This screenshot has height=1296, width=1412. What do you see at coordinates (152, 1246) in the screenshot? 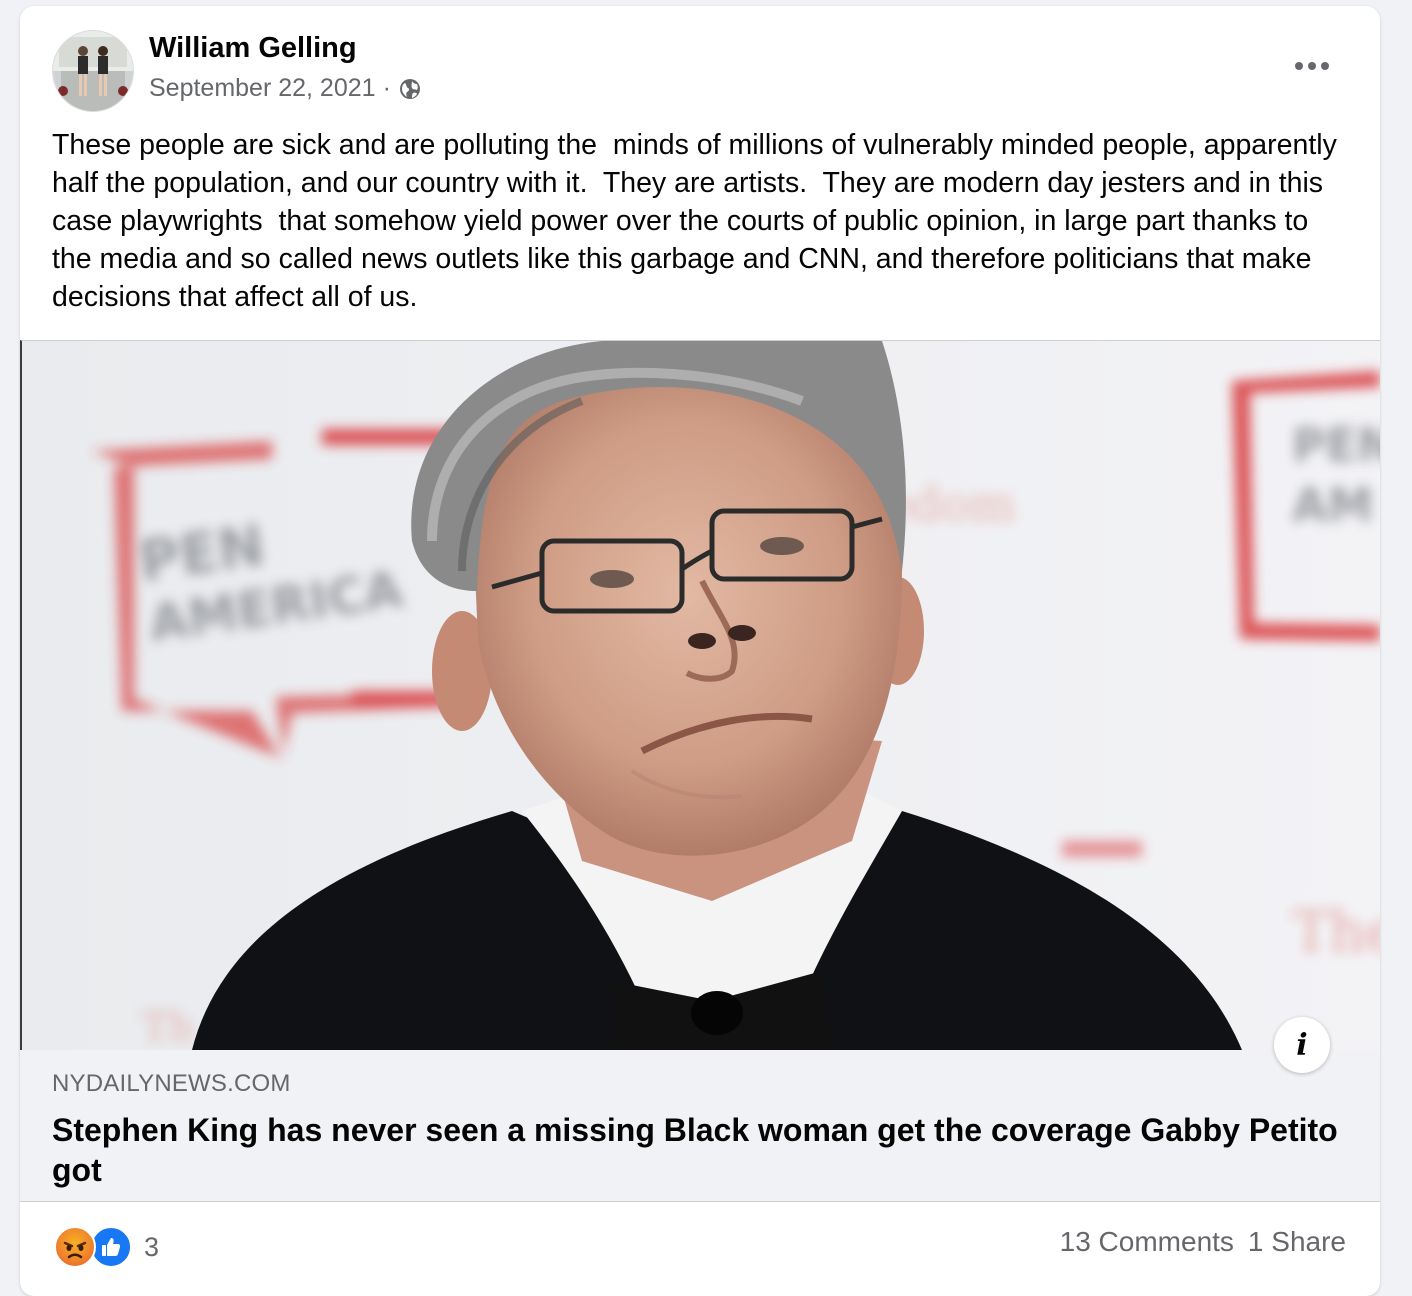
I see `reaction-count: 3` at bounding box center [152, 1246].